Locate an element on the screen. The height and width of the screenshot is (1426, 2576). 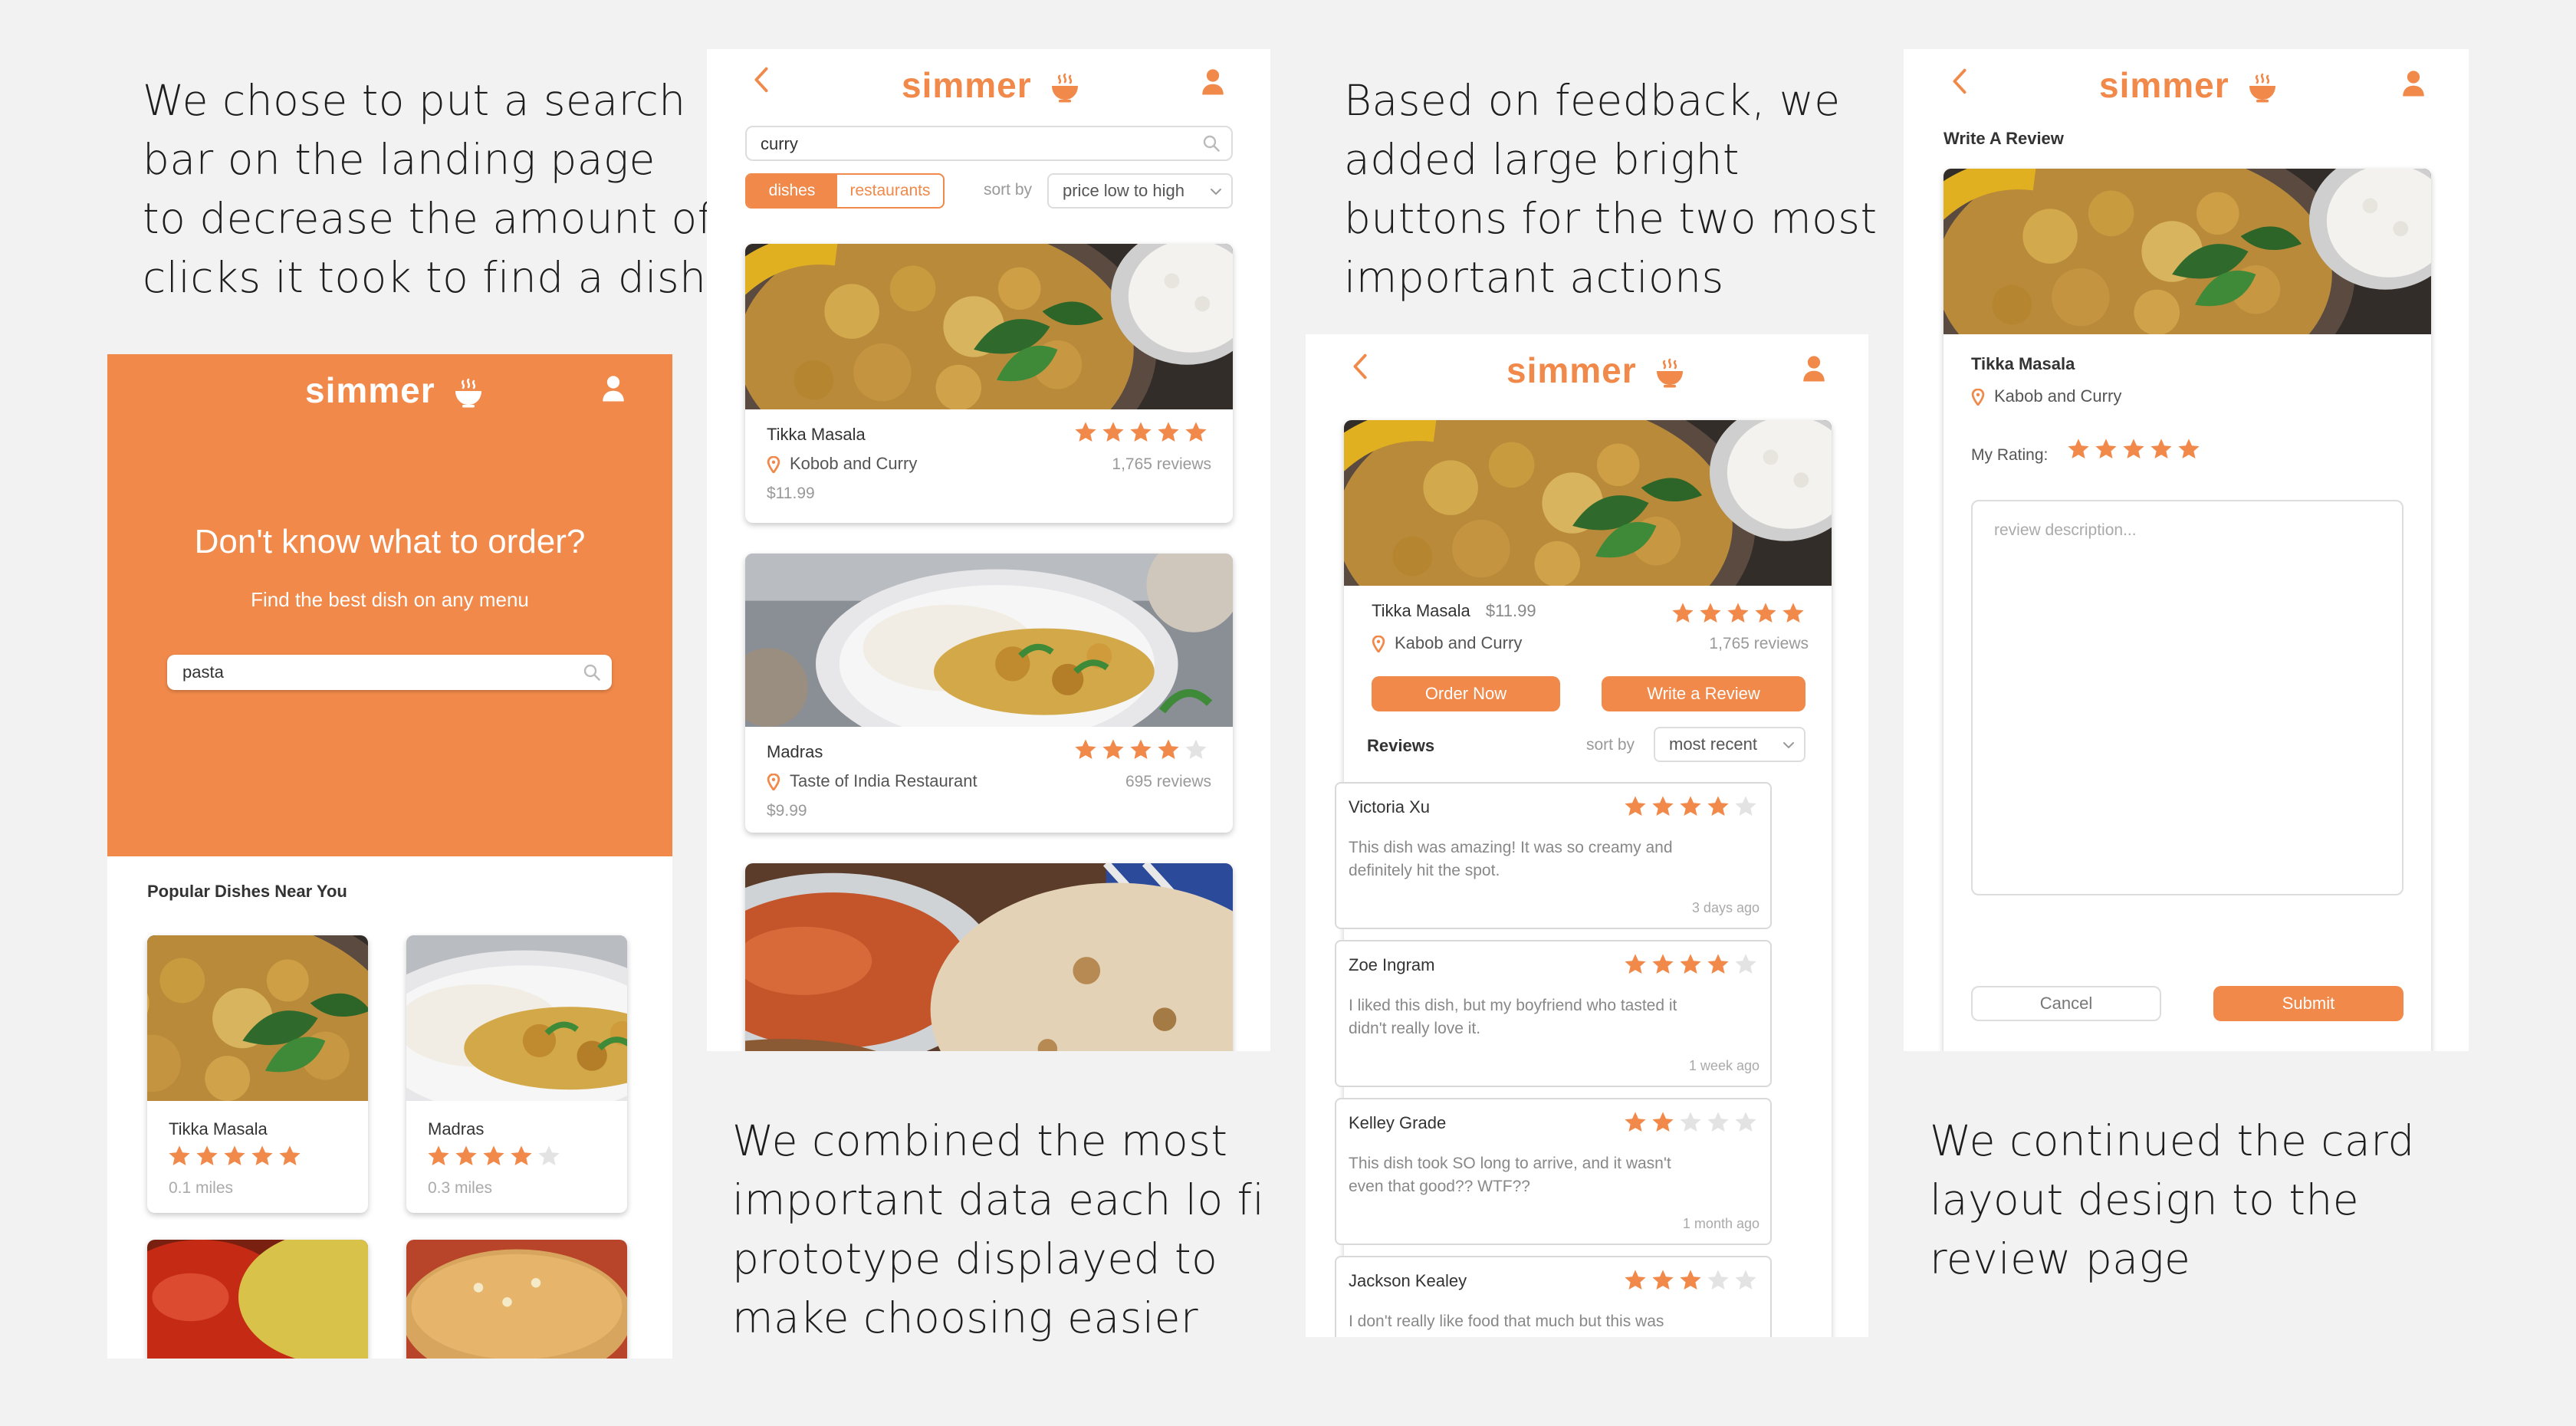
review-author: Zoe Ingram is located at coordinates (1392, 964).